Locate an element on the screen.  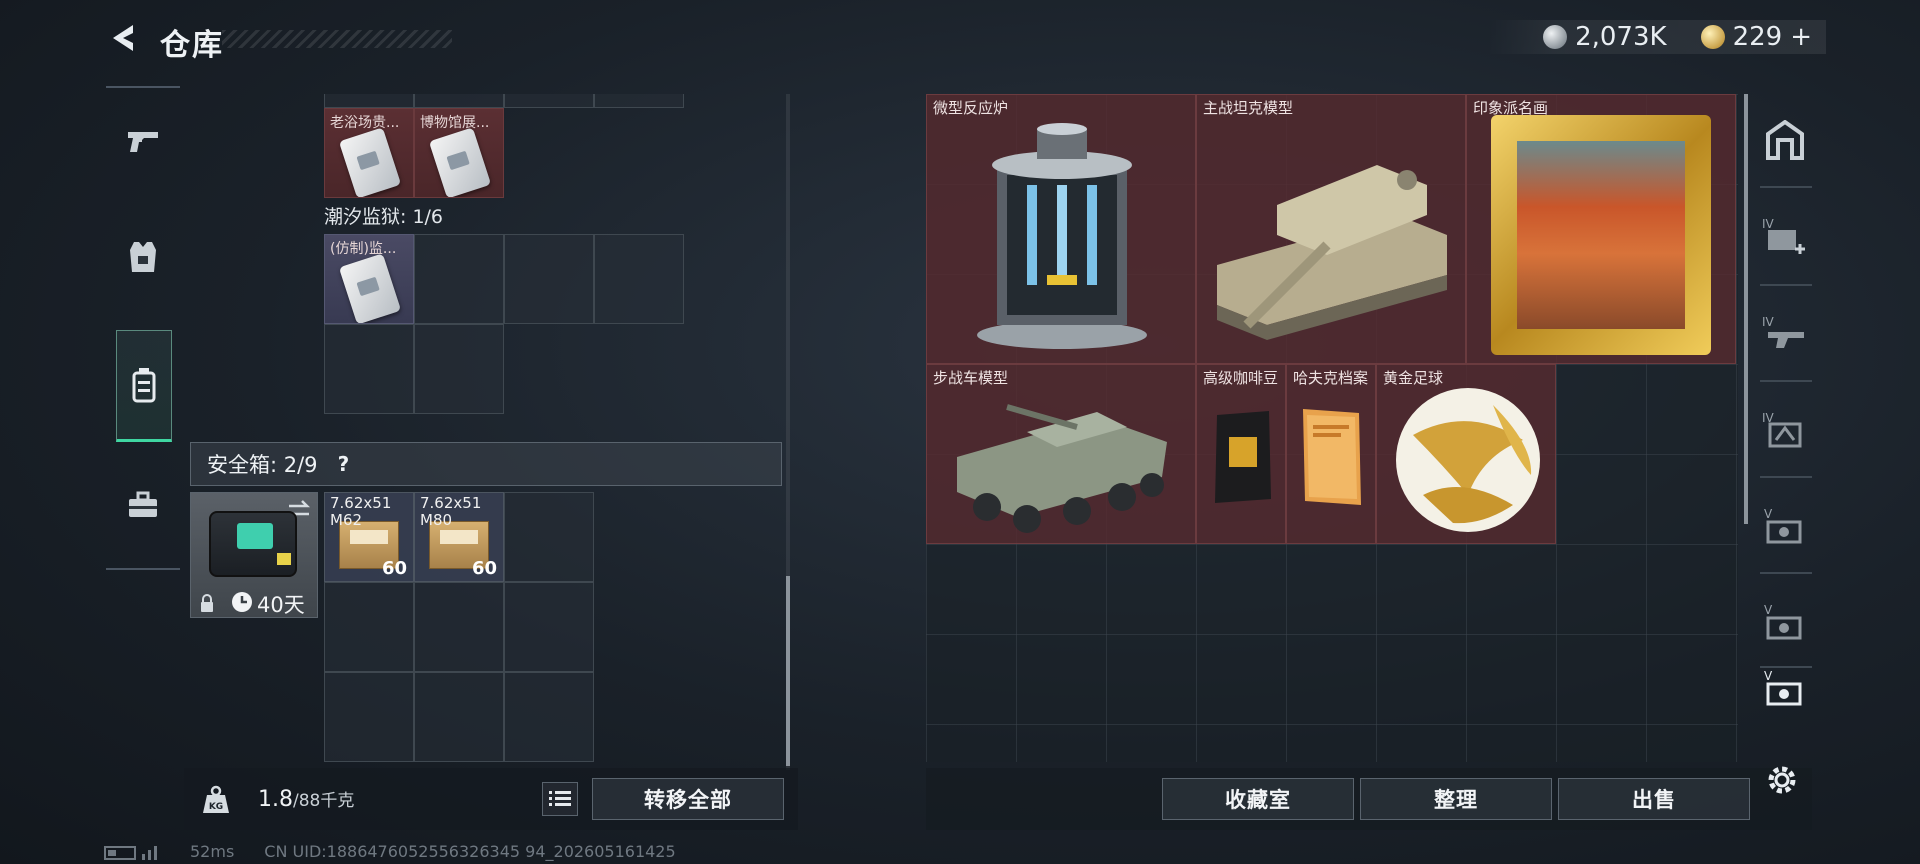
document-folder-icon is located at coordinates (1332, 457).